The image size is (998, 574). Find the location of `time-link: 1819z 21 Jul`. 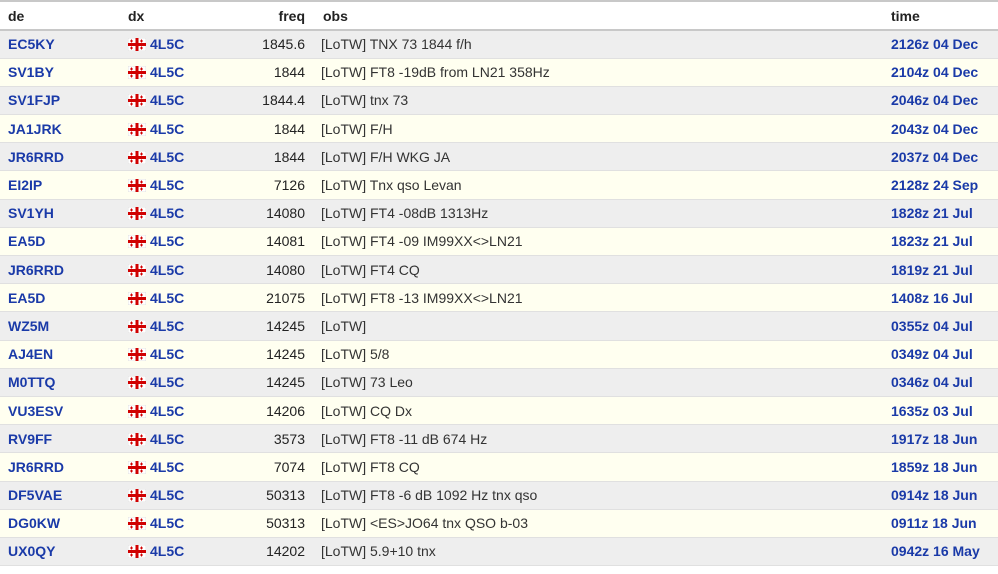

time-link: 1819z 21 Jul is located at coordinates (932, 270).